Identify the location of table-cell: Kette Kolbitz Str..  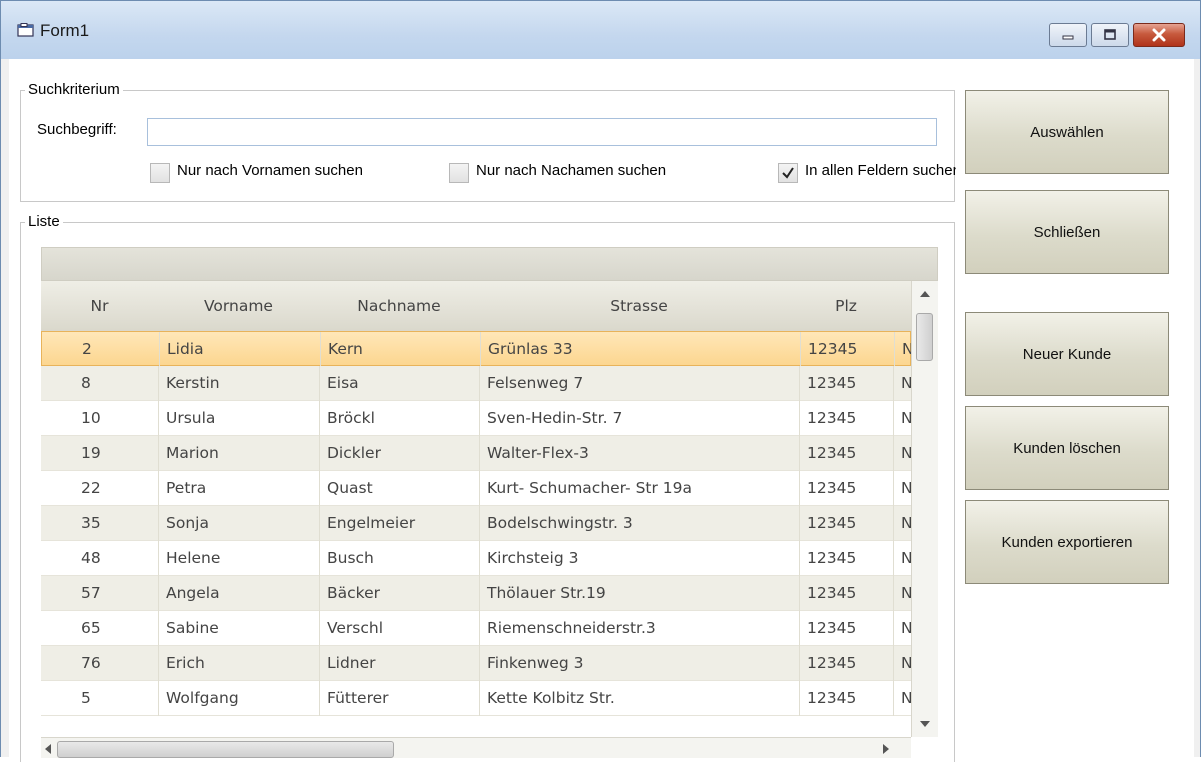
(639, 698).